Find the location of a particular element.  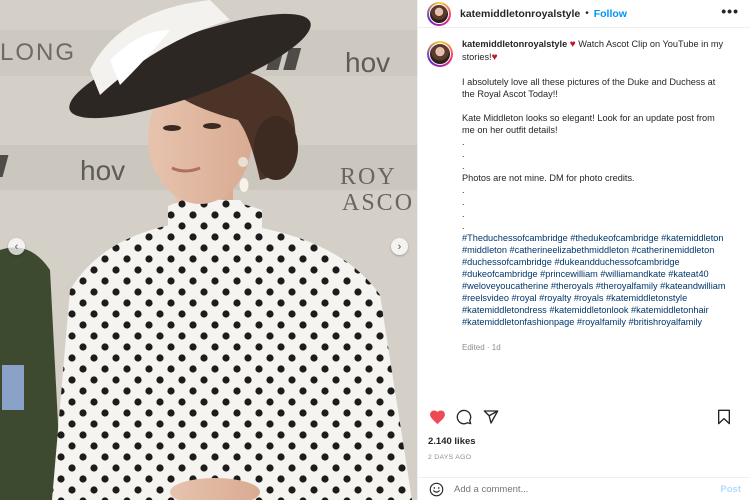

action-bar is located at coordinates (584, 417).